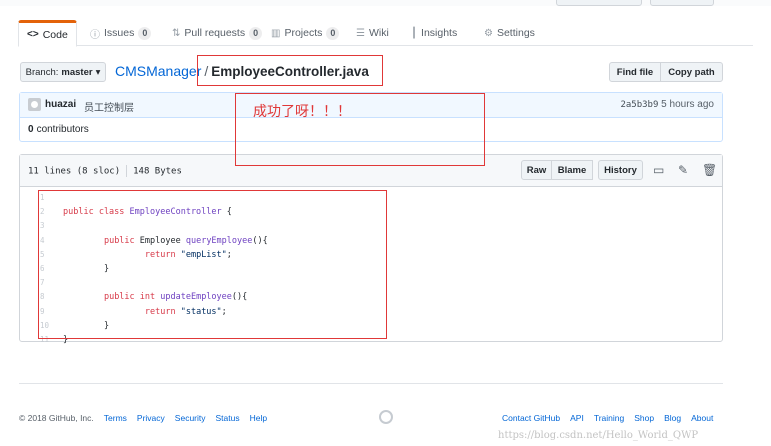  What do you see at coordinates (572, 170) in the screenshot?
I see `blame-button: Blame` at bounding box center [572, 170].